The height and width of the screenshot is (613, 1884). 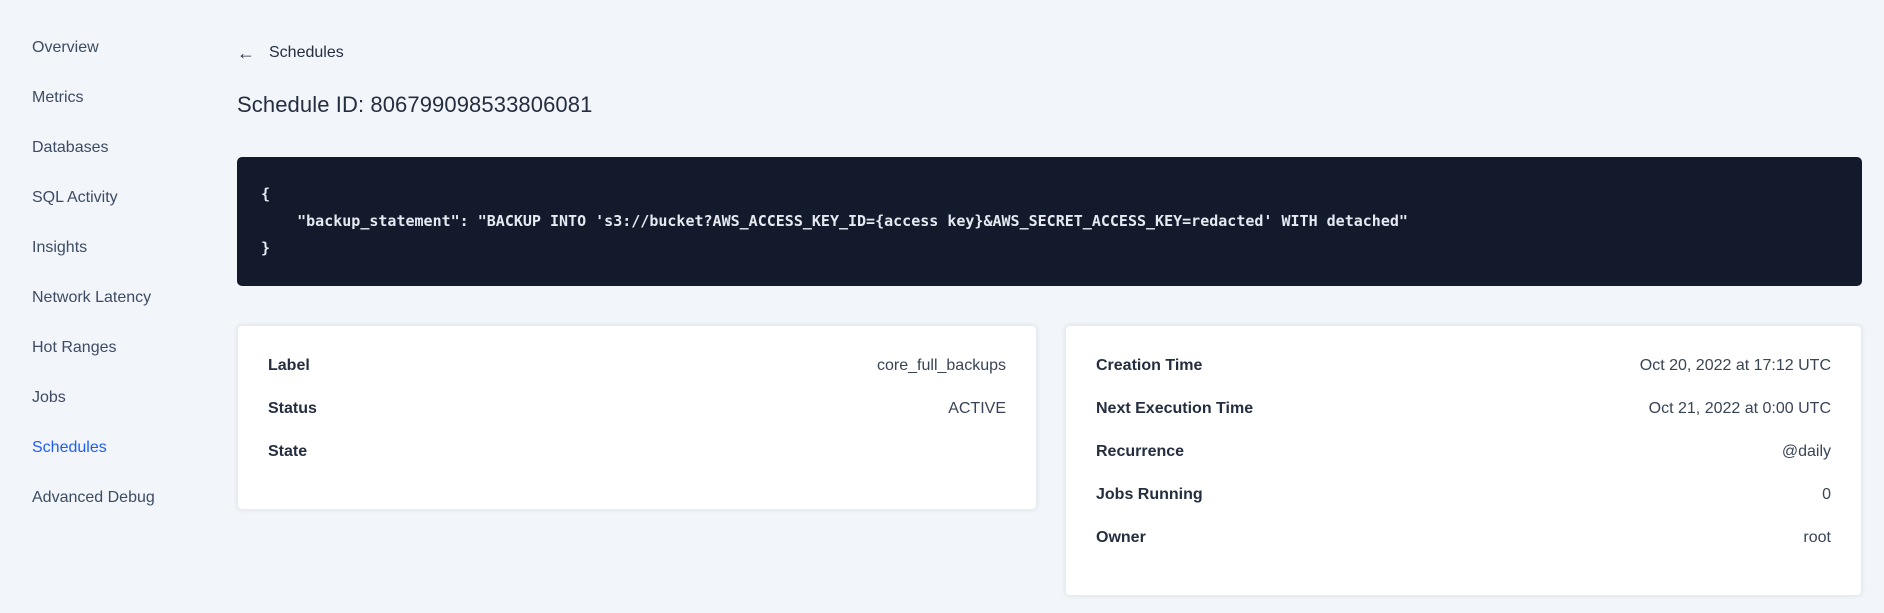 What do you see at coordinates (266, 248) in the screenshot?
I see `code-line: }` at bounding box center [266, 248].